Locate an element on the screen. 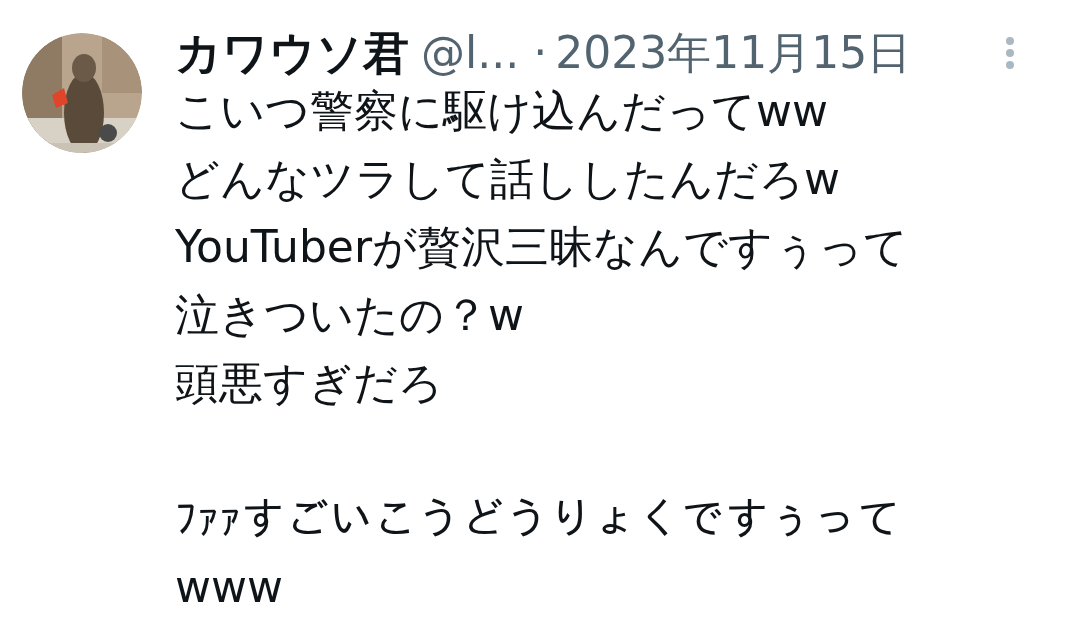 This screenshot has height=636, width=1068. post-text-line: YouTuberが贅沢三昧なんですぅって is located at coordinates (541, 247).